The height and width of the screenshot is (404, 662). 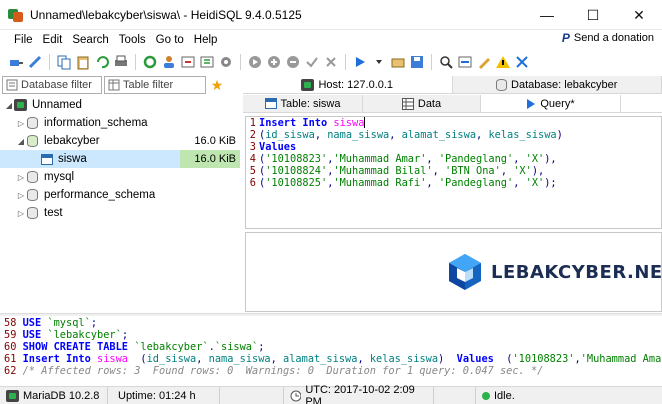 What do you see at coordinates (53, 213) in the screenshot?
I see `tree-node-label: test` at bounding box center [53, 213].